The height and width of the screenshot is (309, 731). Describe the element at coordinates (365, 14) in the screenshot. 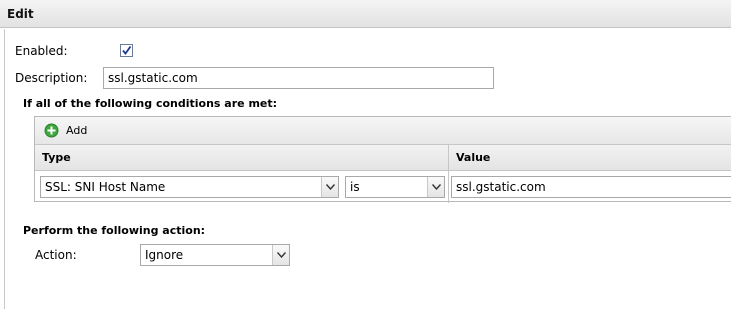

I see `title-bar: Edit` at that location.